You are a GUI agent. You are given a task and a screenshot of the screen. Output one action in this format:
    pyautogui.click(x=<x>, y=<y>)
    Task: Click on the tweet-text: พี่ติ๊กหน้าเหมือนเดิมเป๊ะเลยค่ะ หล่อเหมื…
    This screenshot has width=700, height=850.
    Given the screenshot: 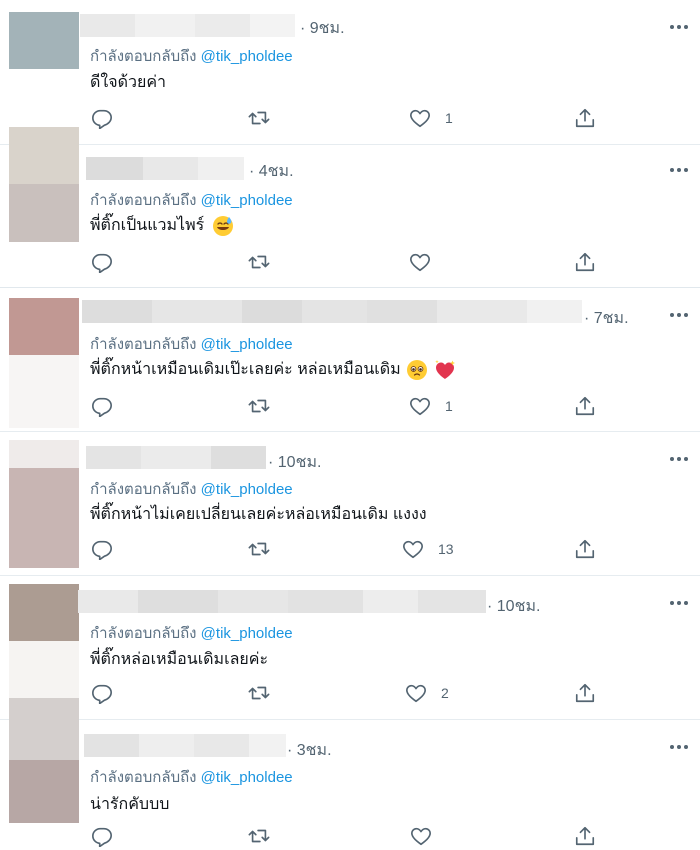 What is the action you would take?
    pyautogui.click(x=273, y=369)
    